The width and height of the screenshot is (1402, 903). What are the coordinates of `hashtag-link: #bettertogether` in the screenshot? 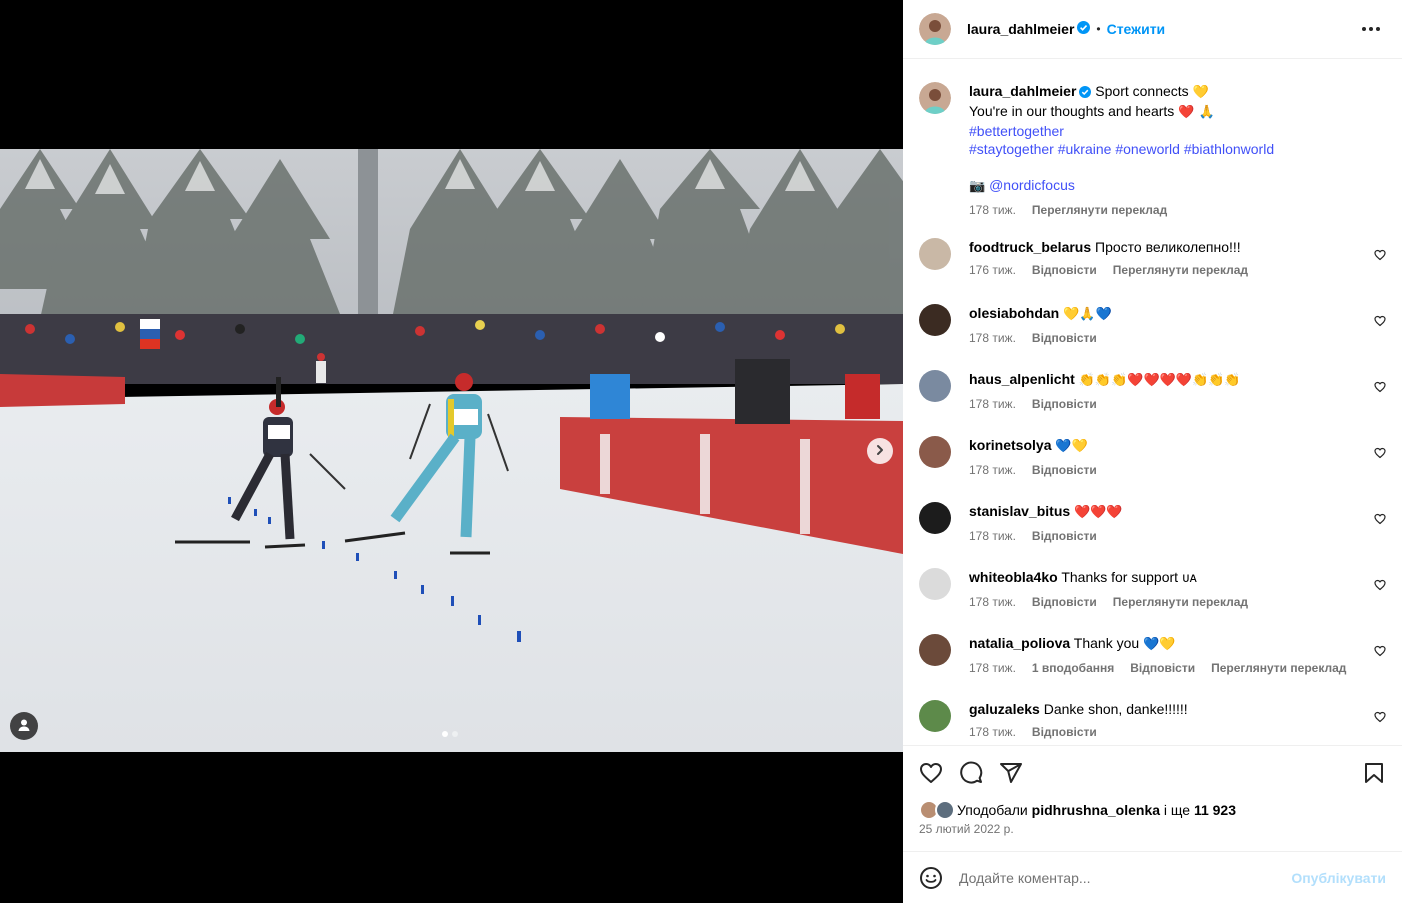 It's located at (1016, 131).